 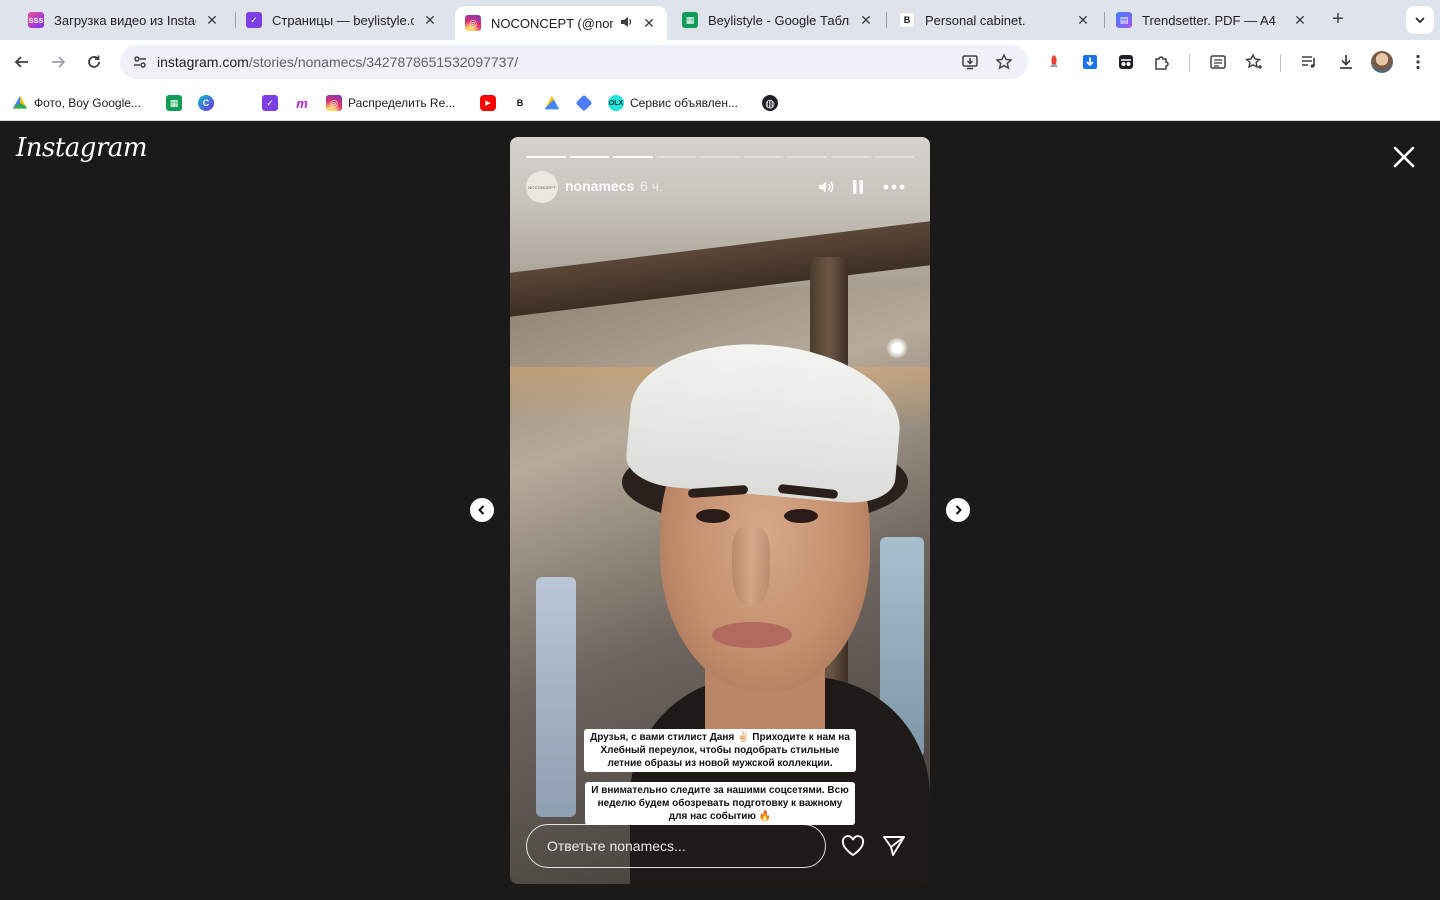 I want to click on extensions-button, so click(x=1162, y=62).